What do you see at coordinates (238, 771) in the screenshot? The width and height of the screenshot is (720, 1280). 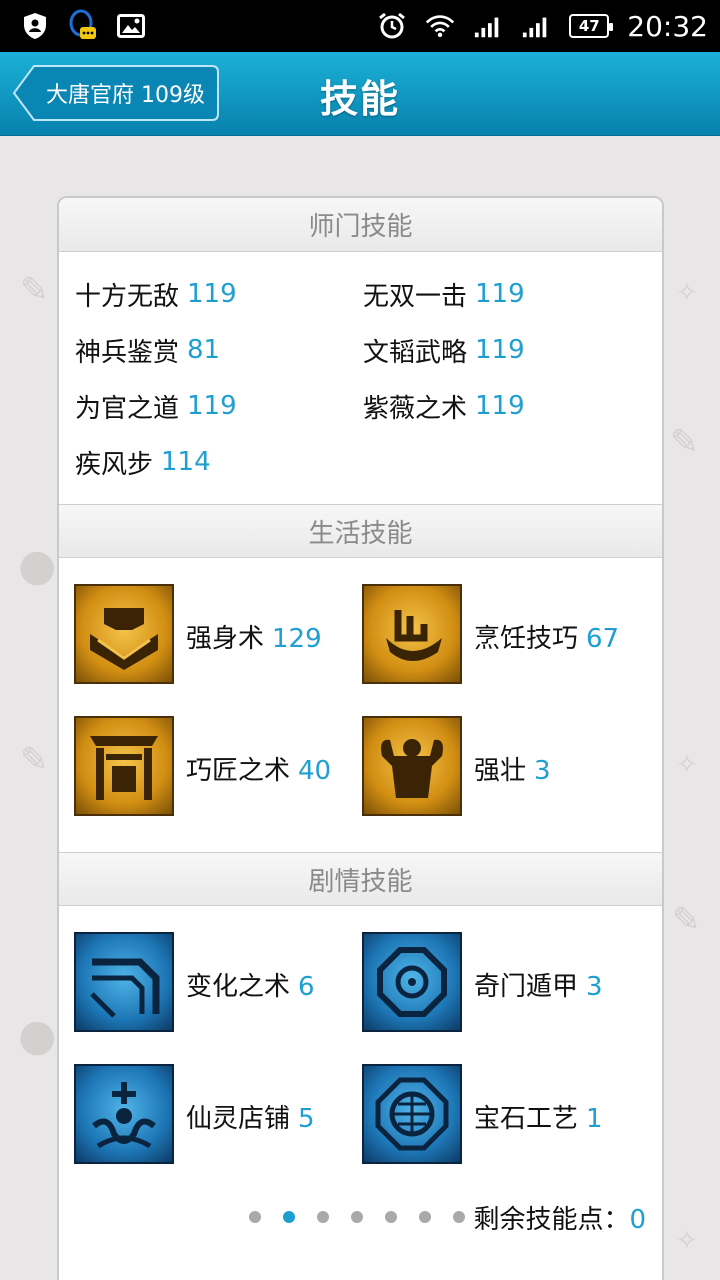 I see `skill-name: 巧匠之术` at bounding box center [238, 771].